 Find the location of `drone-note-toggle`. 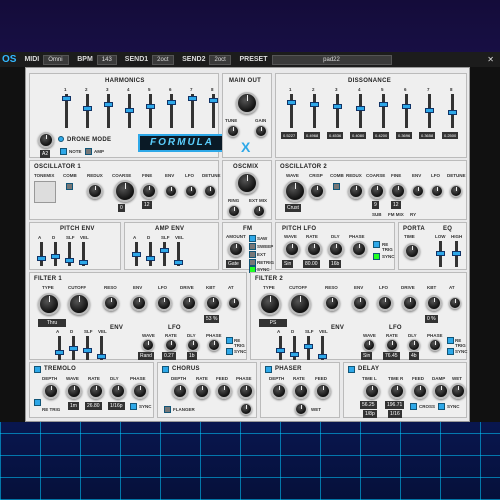

drone-note-toggle is located at coordinates (63, 151).